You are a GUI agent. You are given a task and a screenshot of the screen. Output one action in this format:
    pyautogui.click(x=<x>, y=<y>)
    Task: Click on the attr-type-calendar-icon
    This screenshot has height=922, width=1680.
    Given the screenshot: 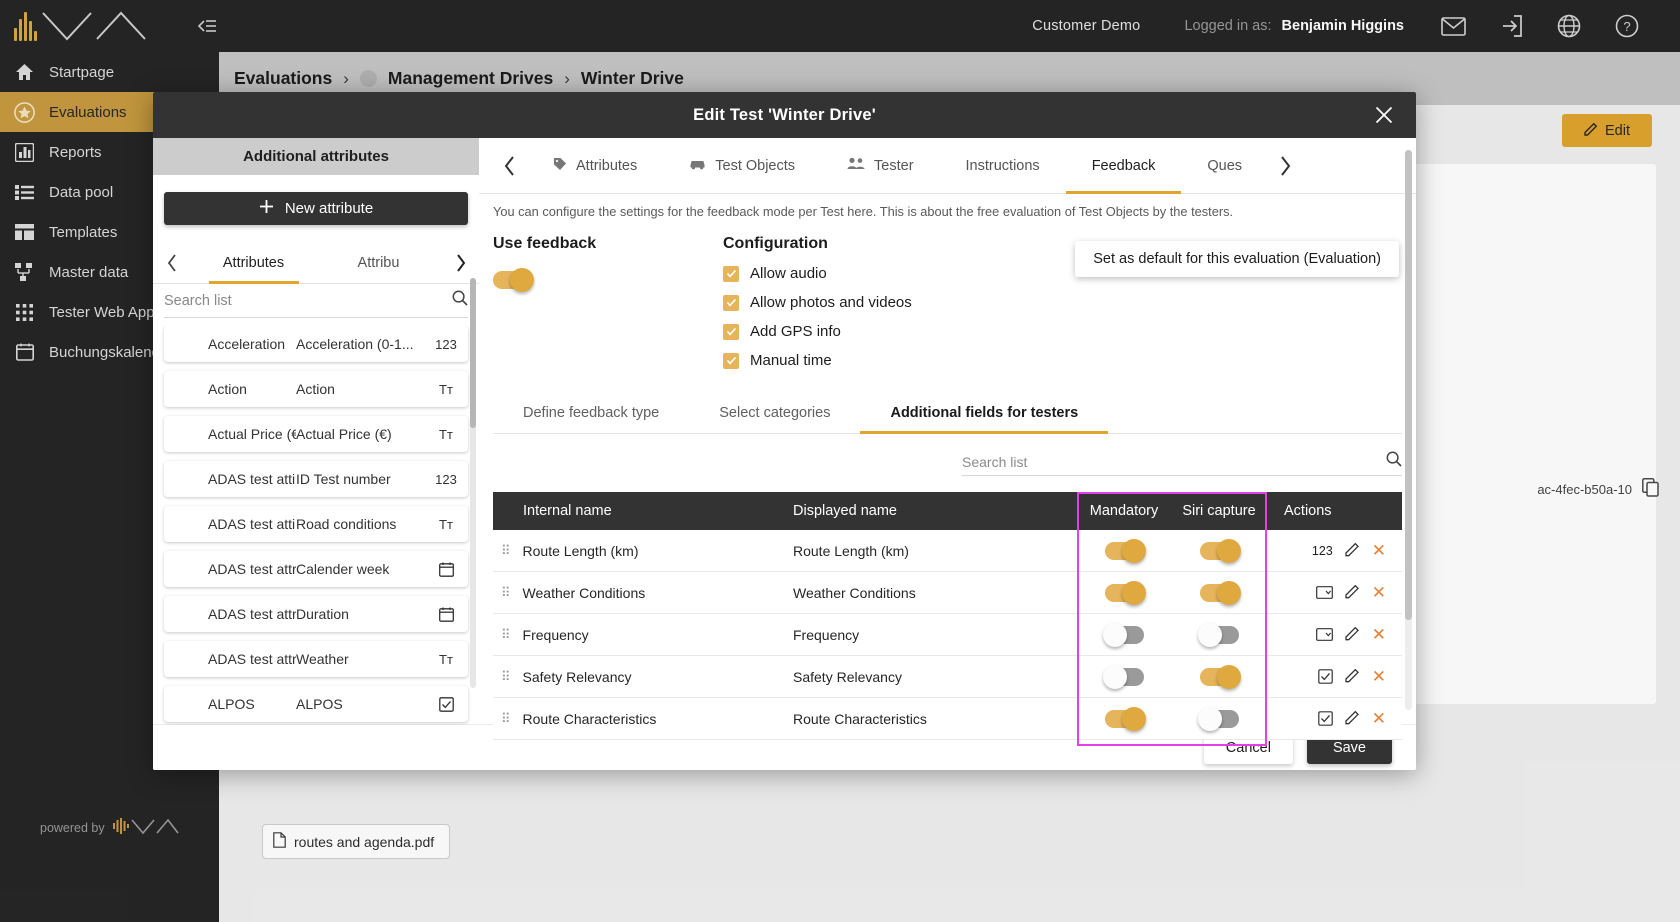 What is the action you would take?
    pyautogui.click(x=446, y=569)
    